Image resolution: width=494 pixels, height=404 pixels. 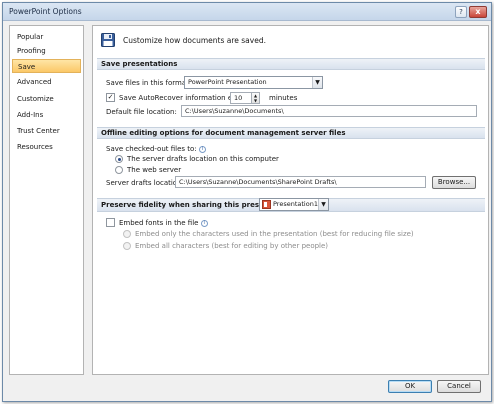 I want to click on powerpoint-file-icon, so click(x=266, y=204).